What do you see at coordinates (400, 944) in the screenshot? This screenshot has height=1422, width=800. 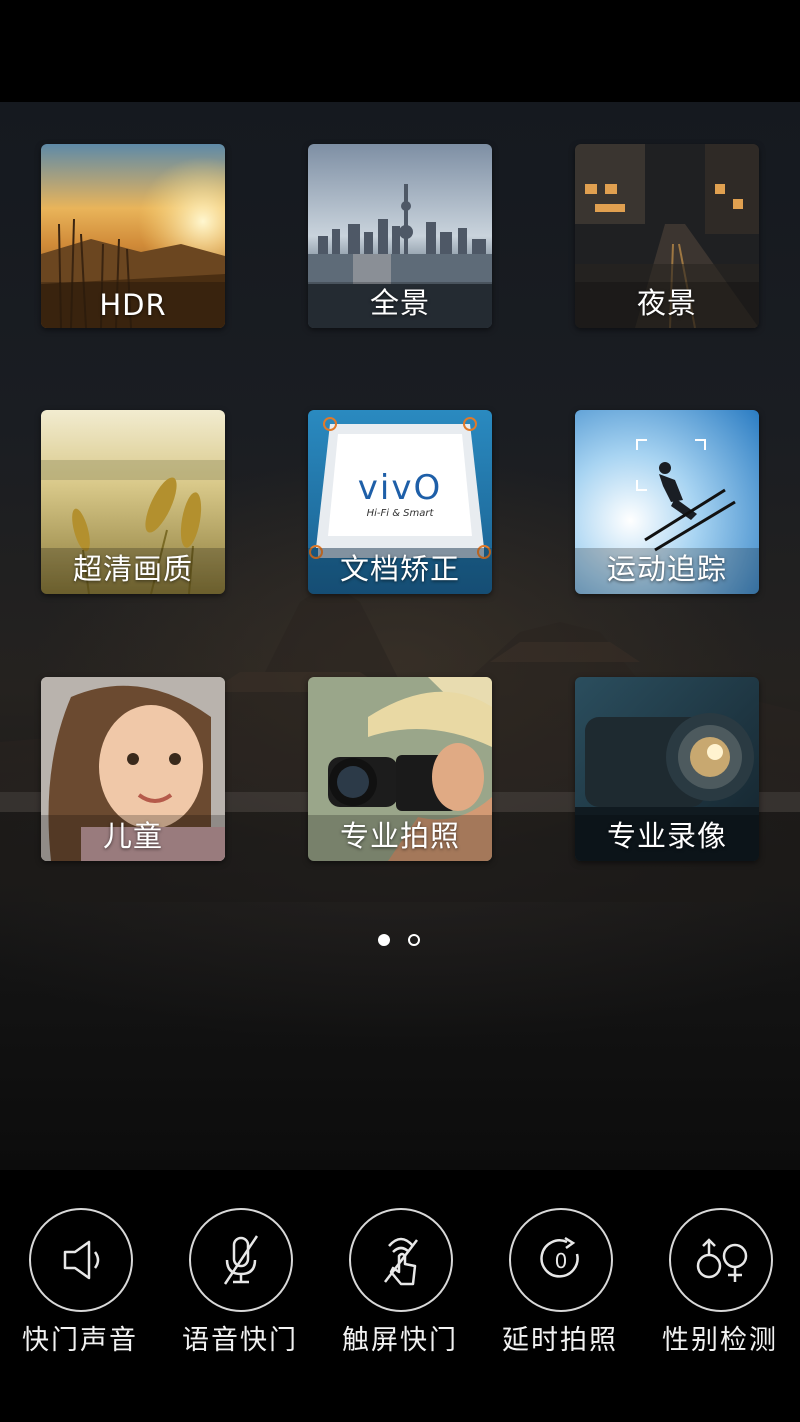 I see `page-indicator` at bounding box center [400, 944].